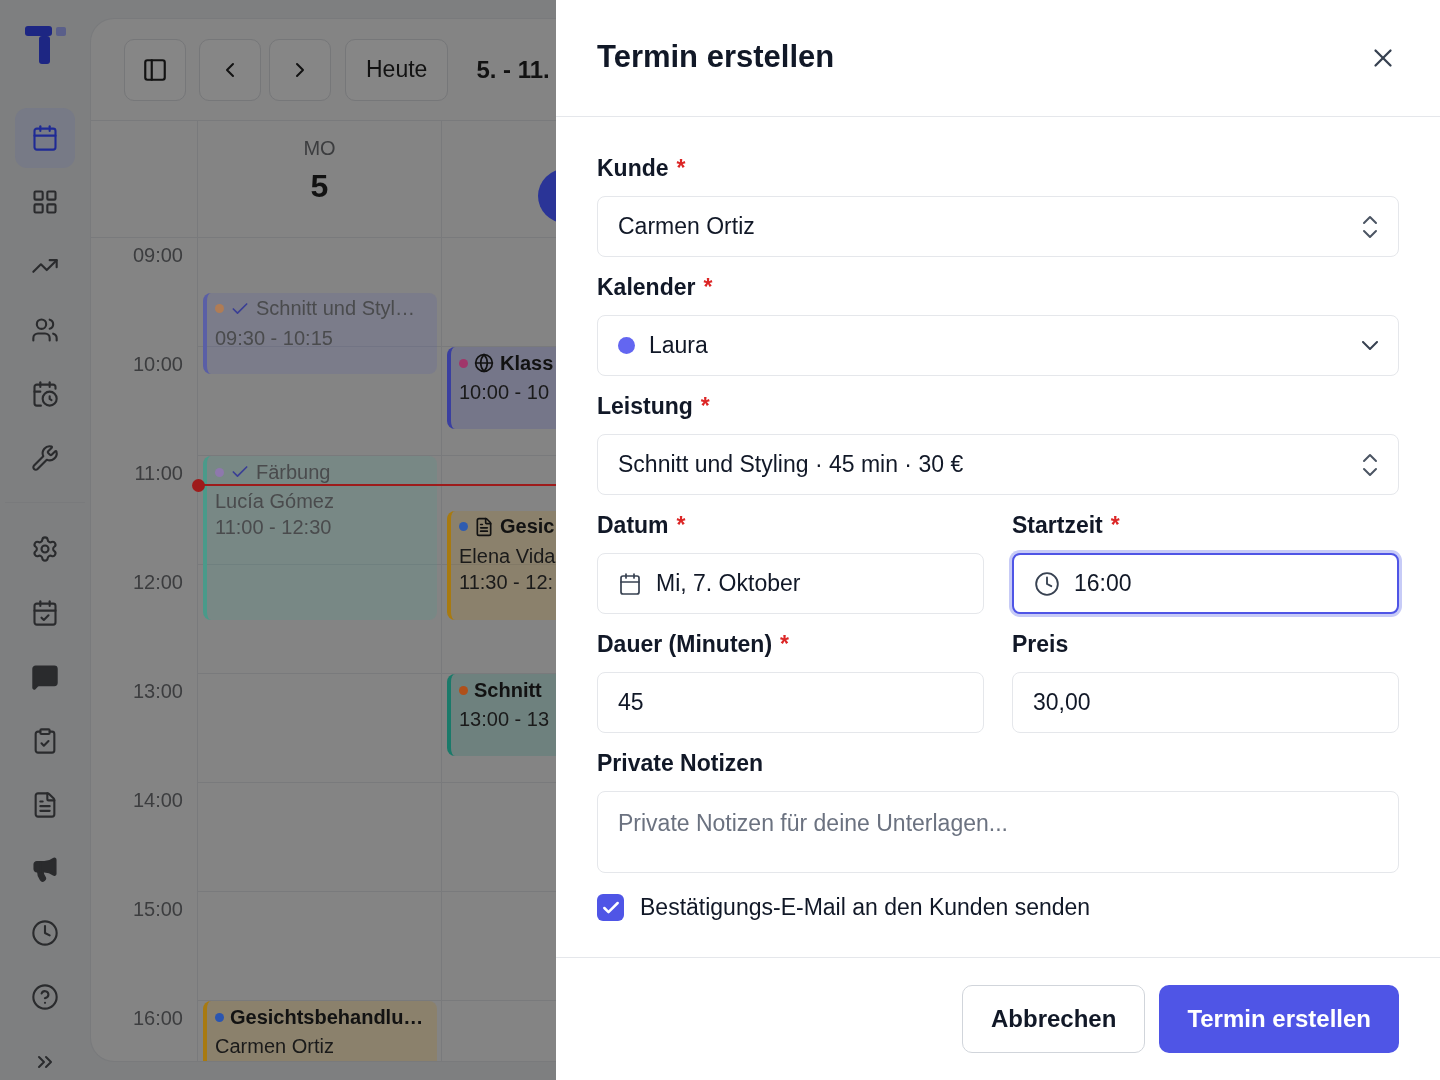  I want to click on hour-label: 10:00, so click(157, 364).